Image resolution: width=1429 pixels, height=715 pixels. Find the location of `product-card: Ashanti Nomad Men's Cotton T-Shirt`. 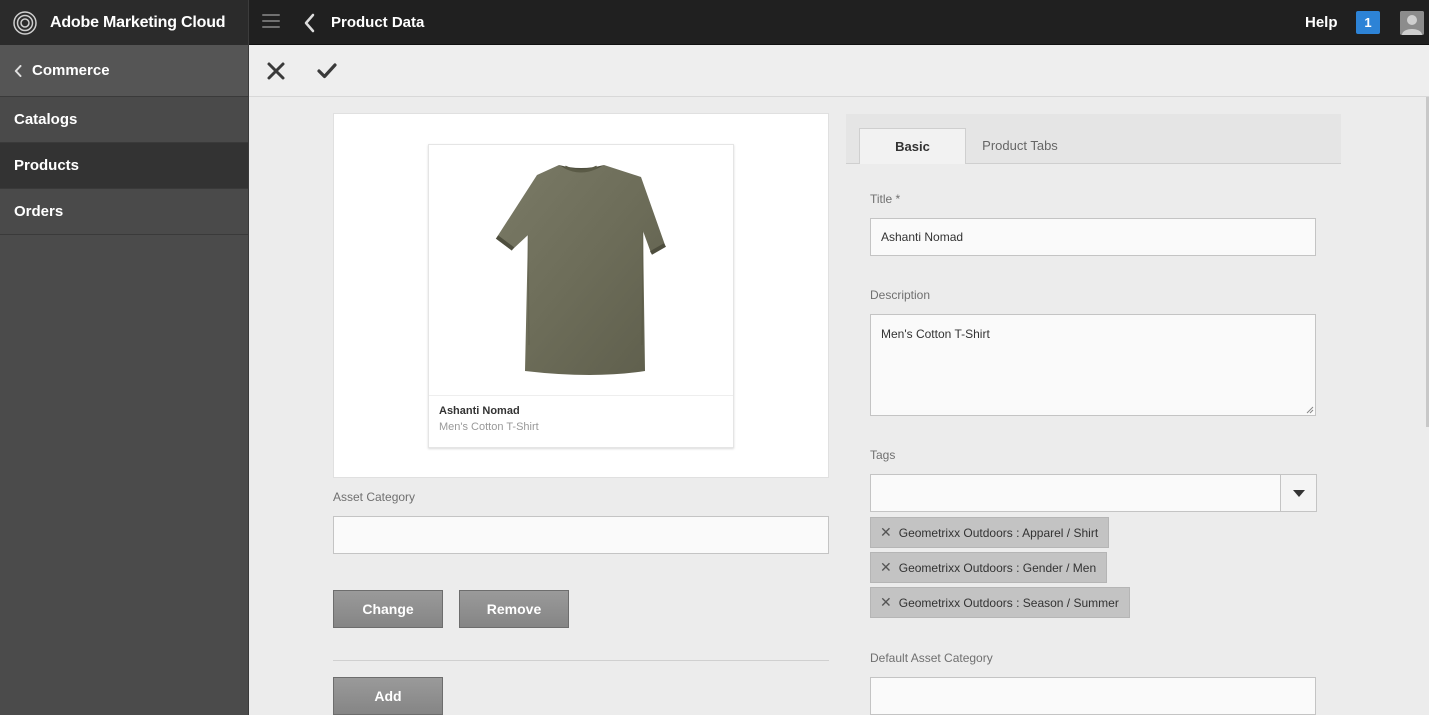

product-card: Ashanti Nomad Men's Cotton T-Shirt is located at coordinates (581, 296).